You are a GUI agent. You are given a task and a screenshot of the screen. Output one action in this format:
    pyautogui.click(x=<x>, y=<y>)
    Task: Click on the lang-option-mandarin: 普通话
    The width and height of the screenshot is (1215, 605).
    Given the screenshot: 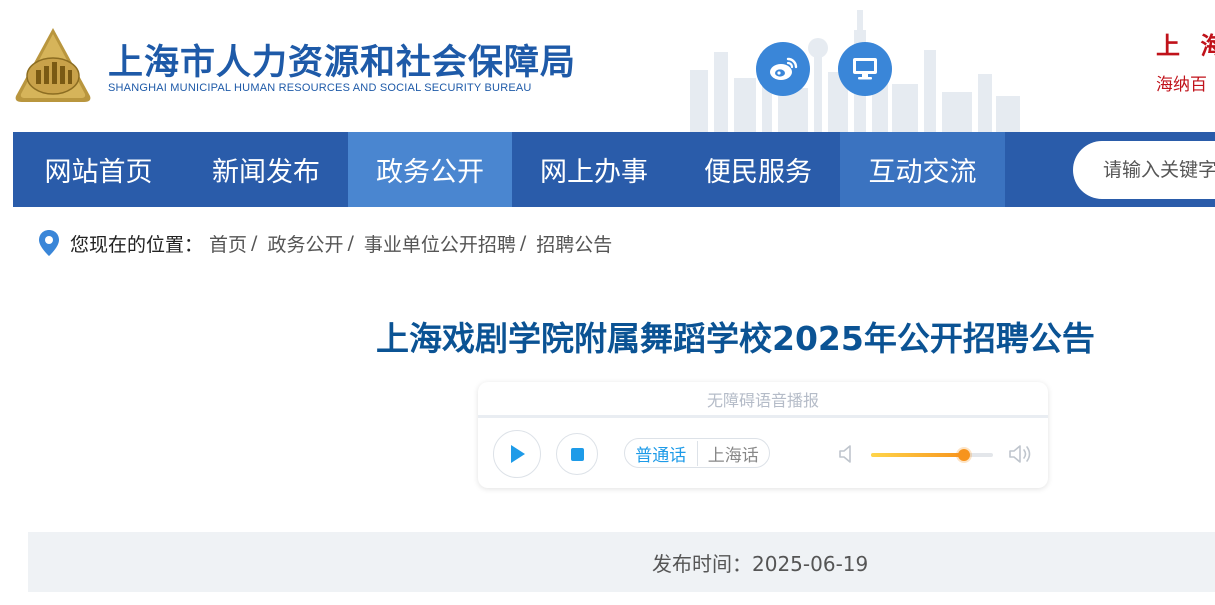 What is the action you would take?
    pyautogui.click(x=661, y=453)
    